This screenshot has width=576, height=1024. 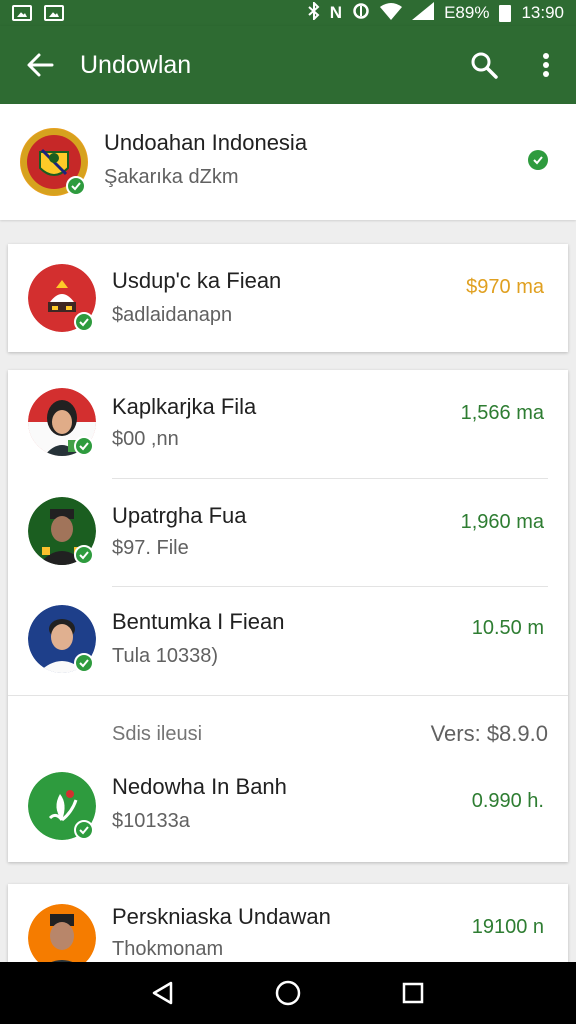 I want to click on back-triangle-icon, so click(x=162, y=993).